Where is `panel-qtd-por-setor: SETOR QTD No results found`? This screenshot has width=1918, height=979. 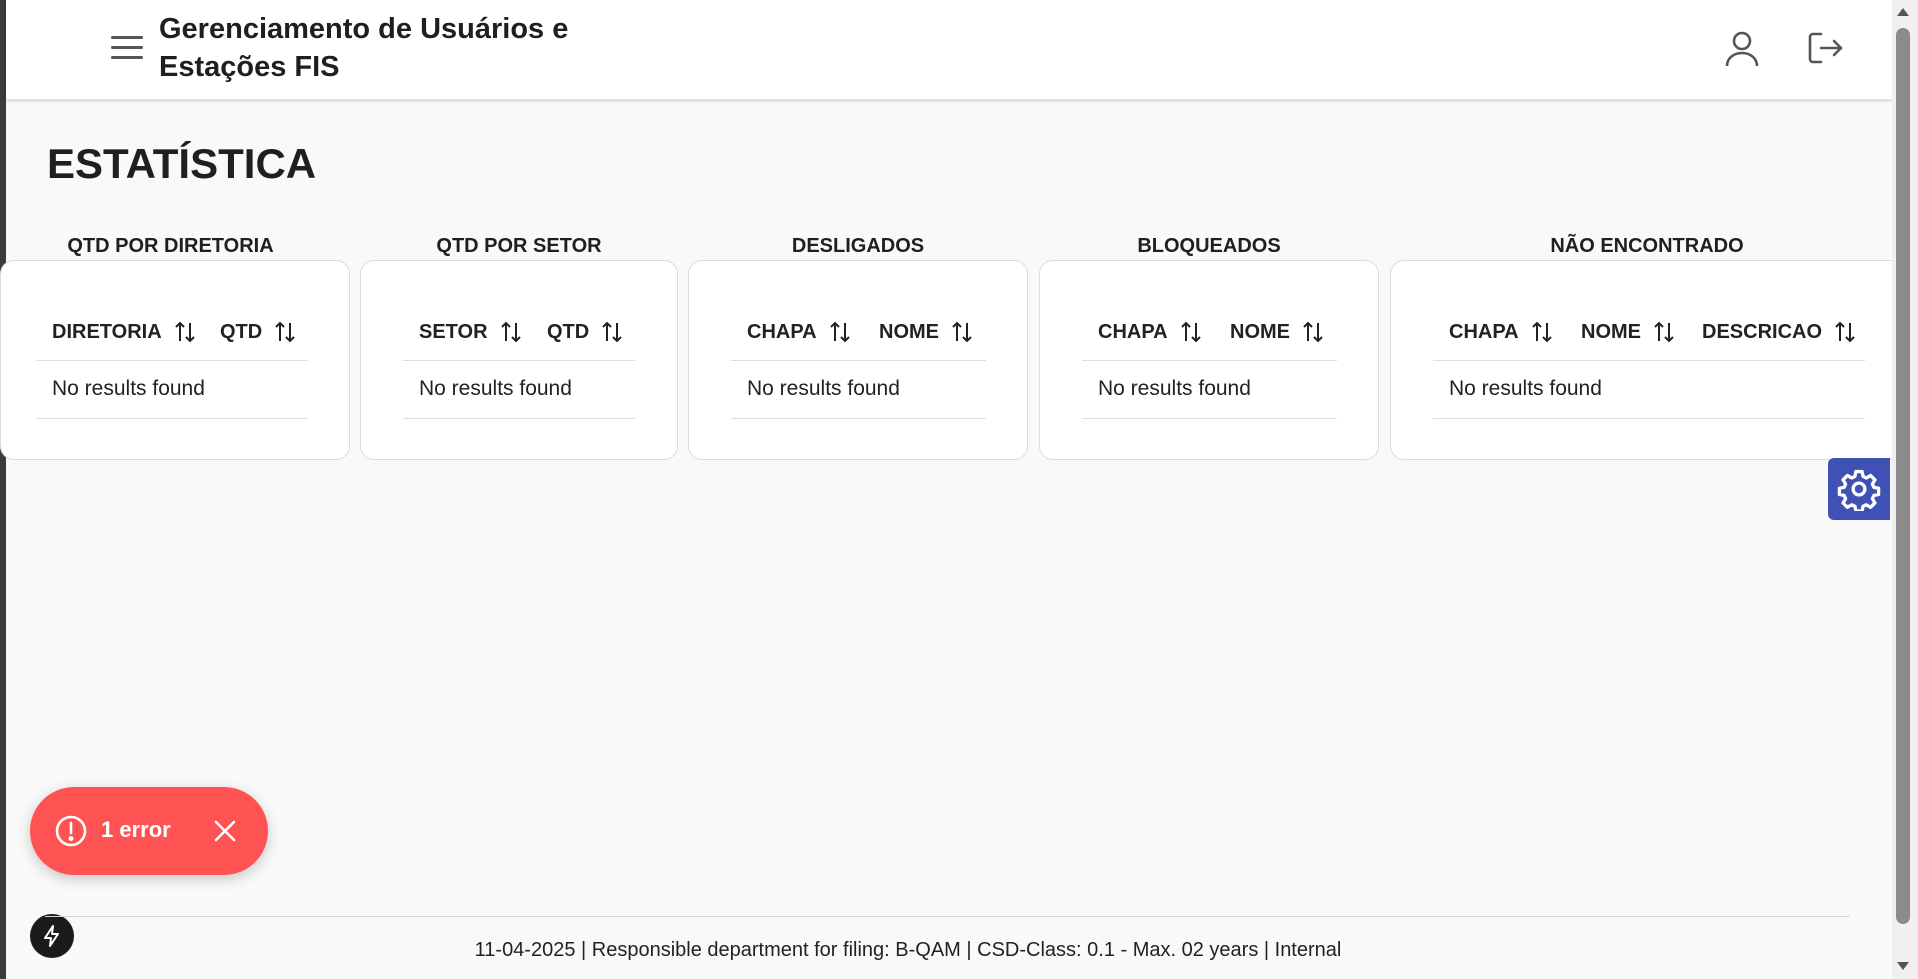
panel-qtd-por-setor: SETOR QTD No results found is located at coordinates (519, 360).